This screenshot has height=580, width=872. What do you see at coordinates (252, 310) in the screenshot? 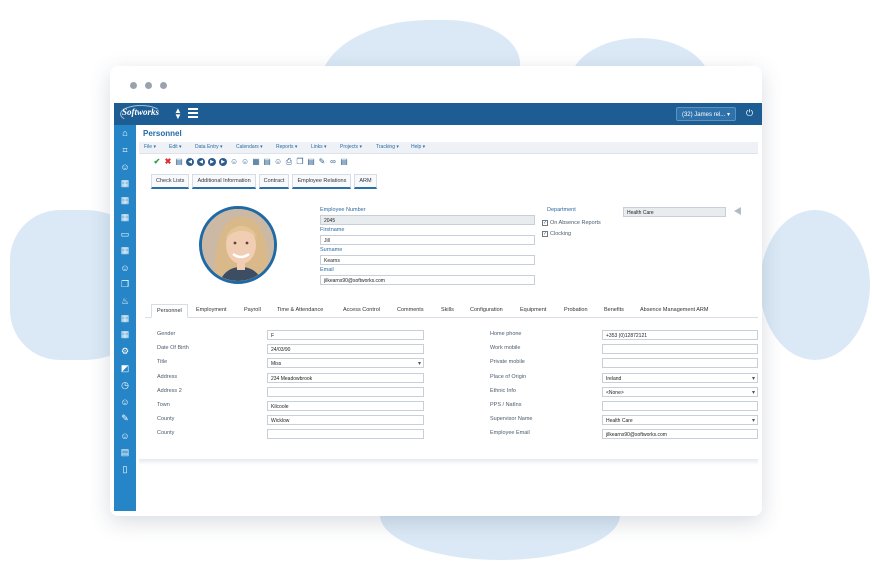
I see `tab-payroll: Payroll` at bounding box center [252, 310].